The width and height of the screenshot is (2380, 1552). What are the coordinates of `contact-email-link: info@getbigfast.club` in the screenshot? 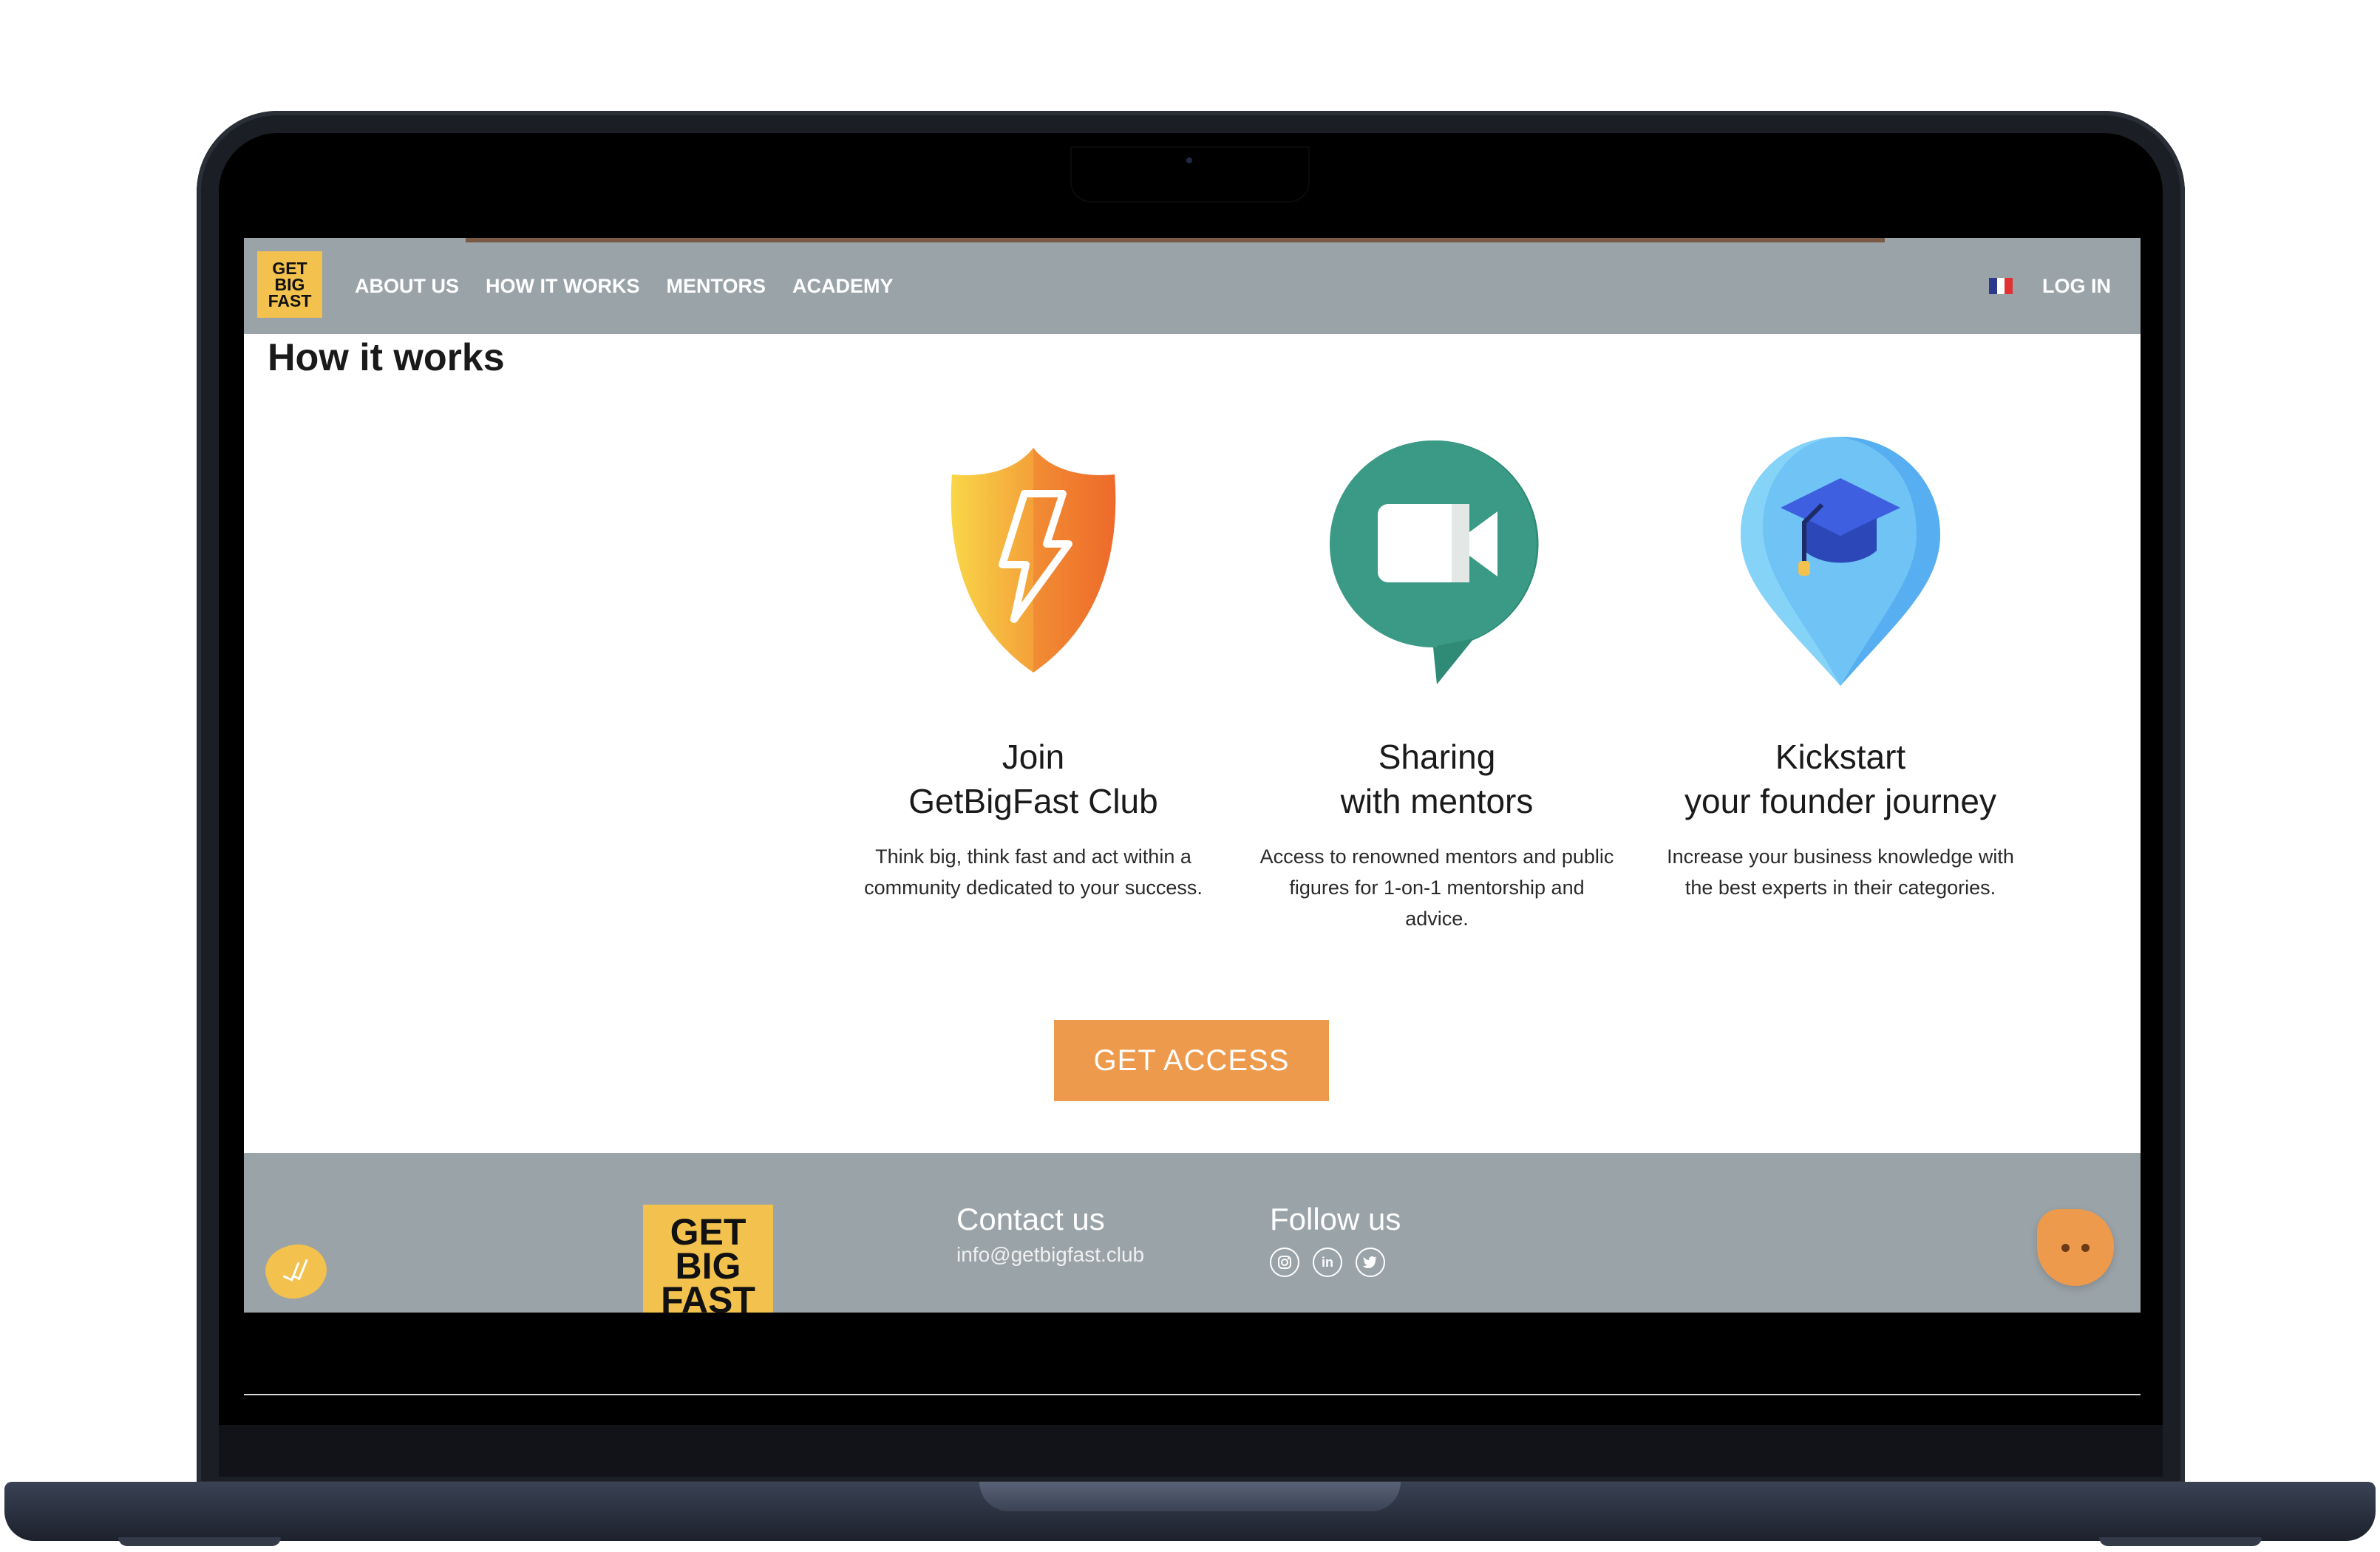 It's located at (1050, 1255).